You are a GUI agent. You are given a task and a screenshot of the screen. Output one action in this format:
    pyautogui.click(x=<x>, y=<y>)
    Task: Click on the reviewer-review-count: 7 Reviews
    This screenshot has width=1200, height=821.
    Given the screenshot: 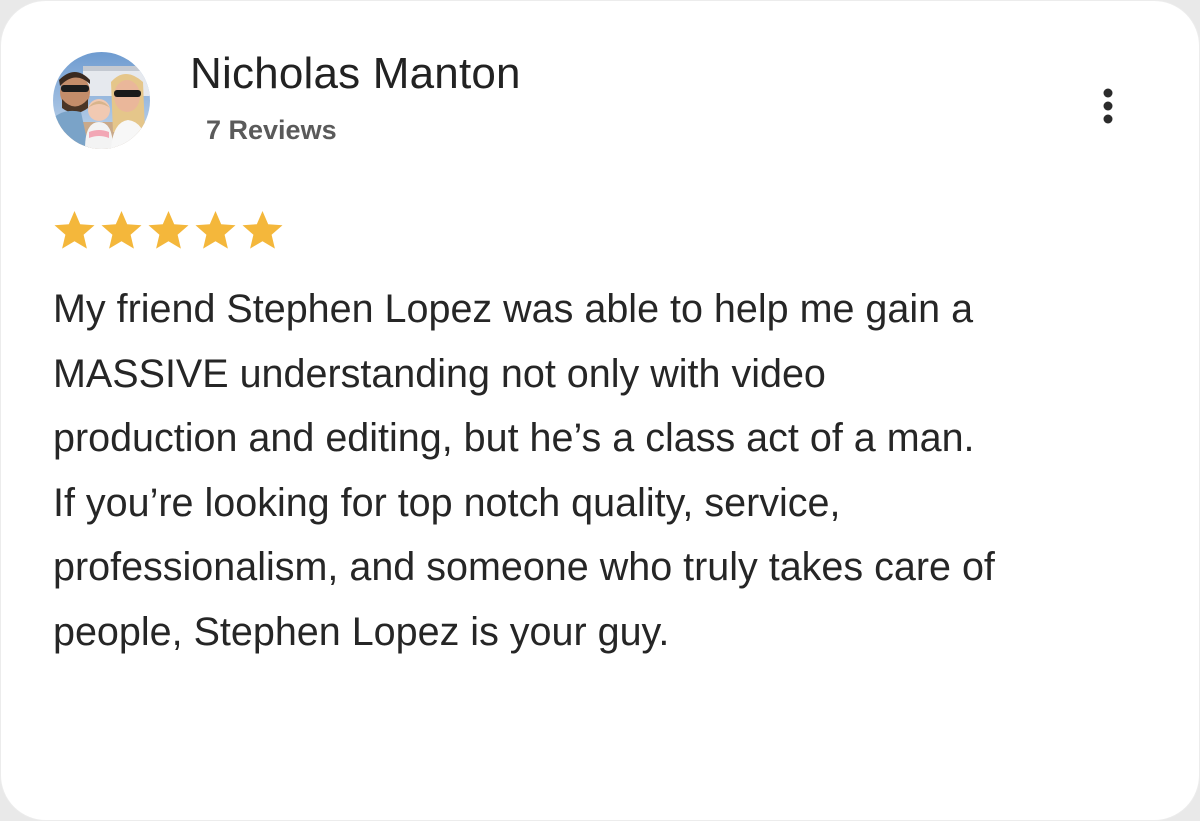 What is the action you would take?
    pyautogui.click(x=271, y=130)
    